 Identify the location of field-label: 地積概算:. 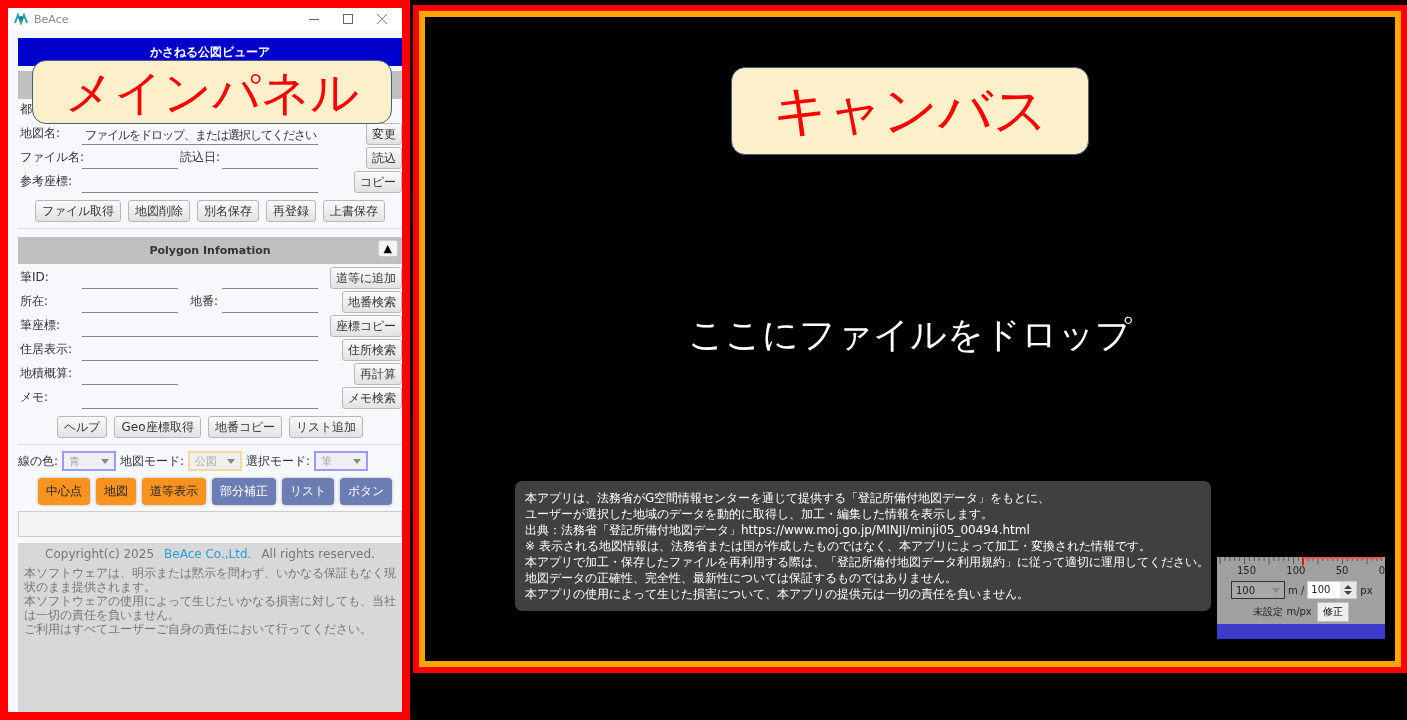
(46, 374).